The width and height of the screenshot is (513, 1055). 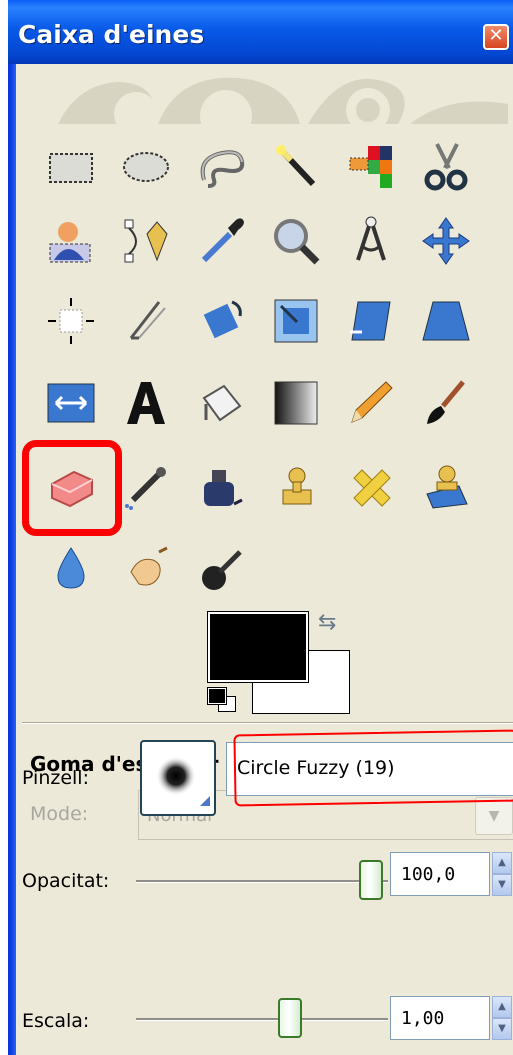 I want to click on opacity-spinbox: 100,0, so click(x=440, y=874).